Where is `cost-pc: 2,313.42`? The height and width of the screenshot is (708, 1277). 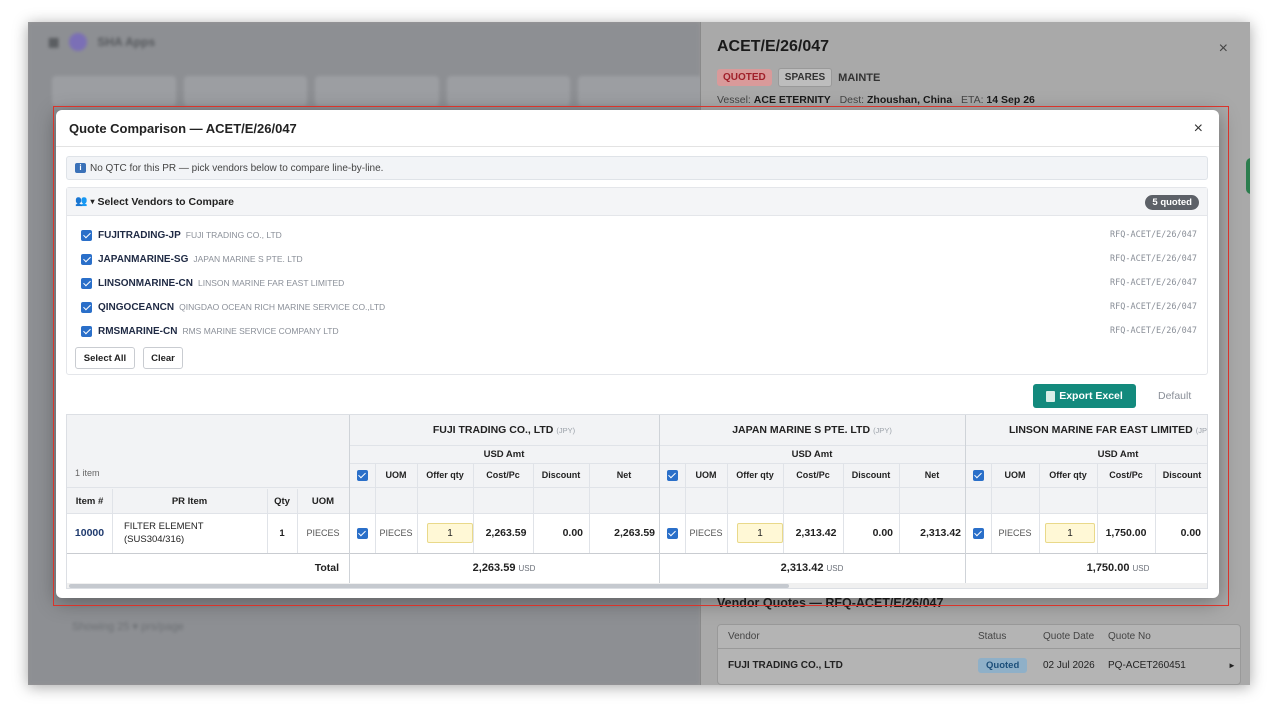 cost-pc: 2,313.42 is located at coordinates (816, 533).